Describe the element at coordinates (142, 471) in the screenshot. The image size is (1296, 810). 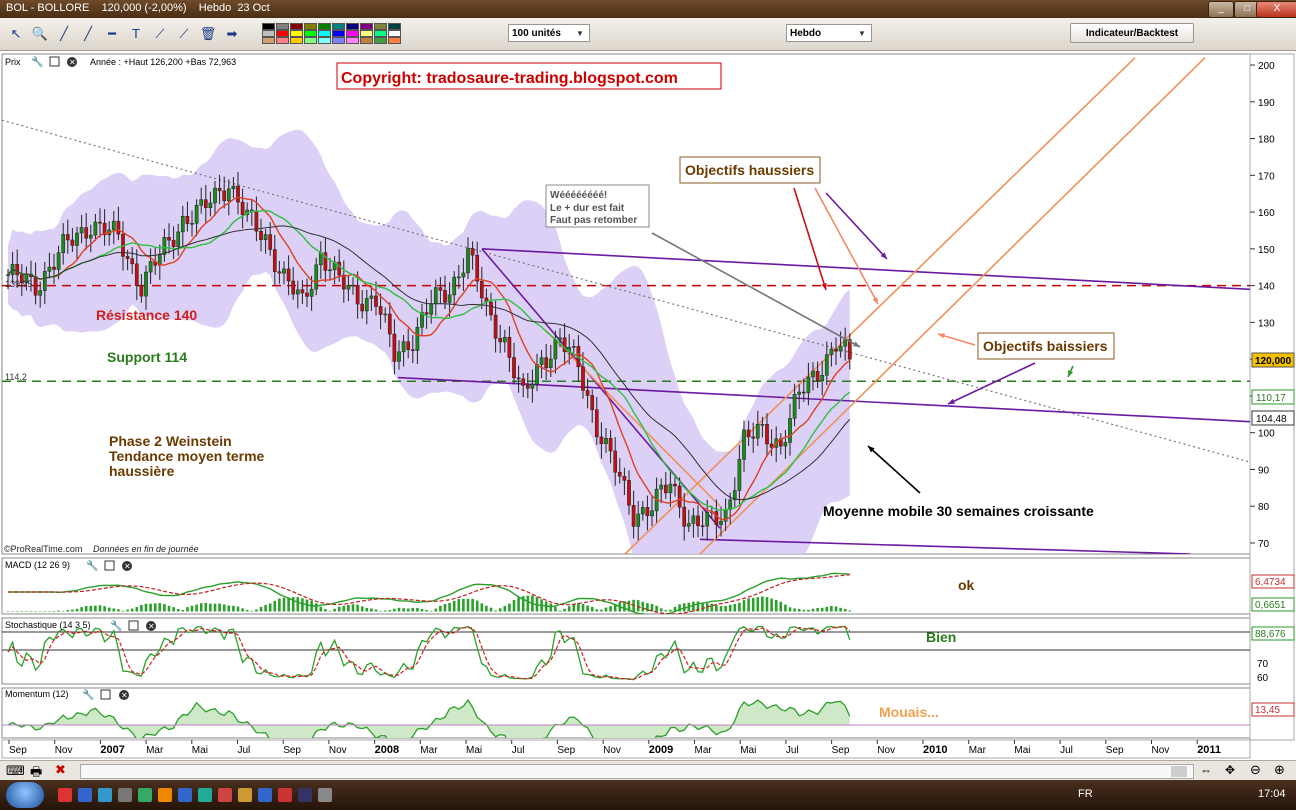
I see `phase-annotation-3: haussière` at that location.